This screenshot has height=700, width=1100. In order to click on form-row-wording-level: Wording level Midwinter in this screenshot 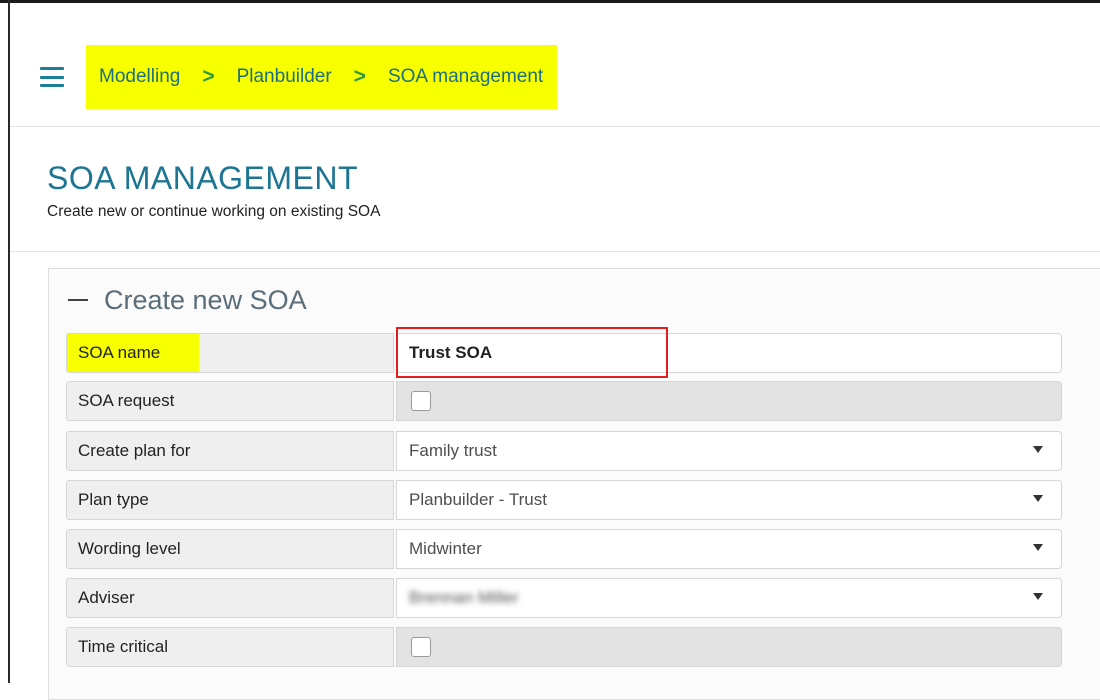, I will do `click(564, 550)`.